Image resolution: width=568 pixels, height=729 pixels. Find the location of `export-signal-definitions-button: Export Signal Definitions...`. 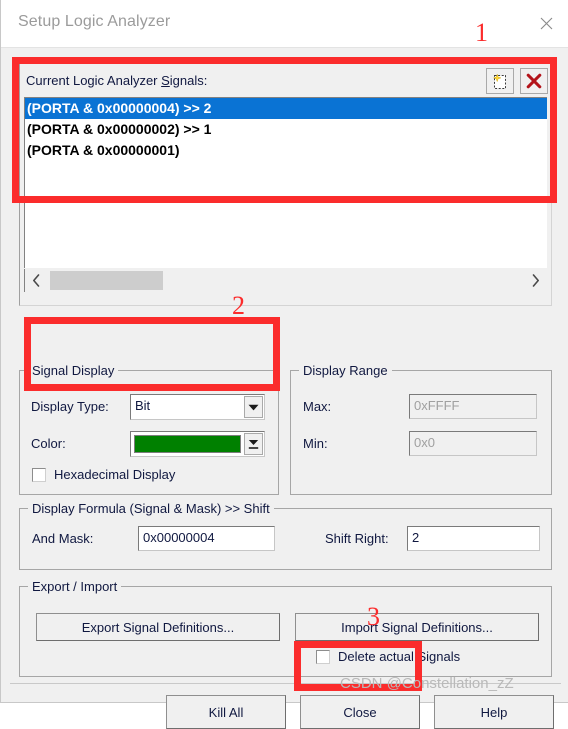

export-signal-definitions-button: Export Signal Definitions... is located at coordinates (158, 627).